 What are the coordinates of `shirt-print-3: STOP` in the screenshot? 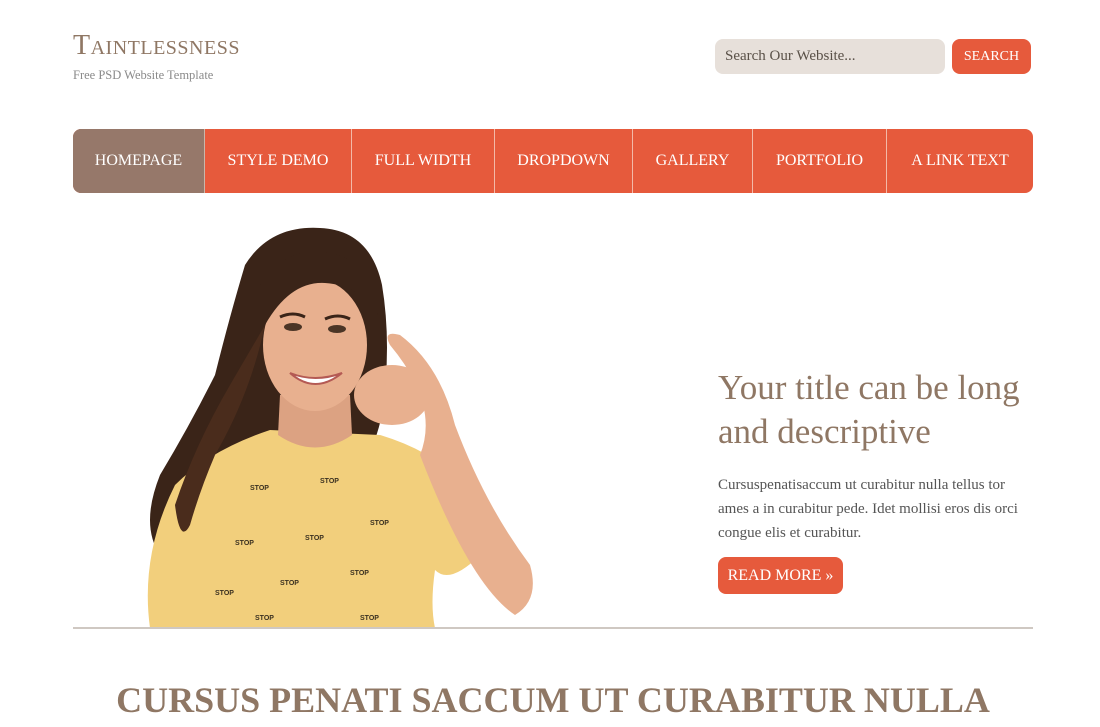 It's located at (379, 523).